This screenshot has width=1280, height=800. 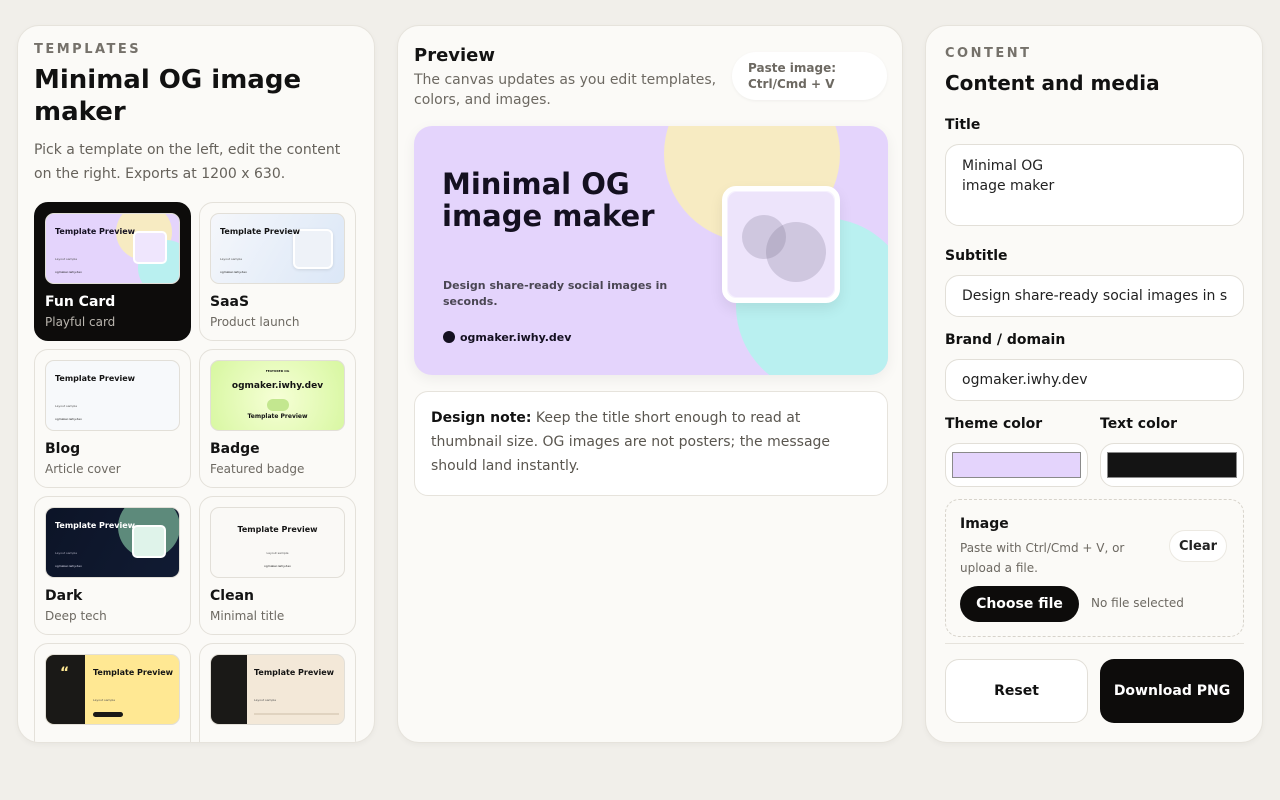 What do you see at coordinates (1094, 643) in the screenshot?
I see `divider` at bounding box center [1094, 643].